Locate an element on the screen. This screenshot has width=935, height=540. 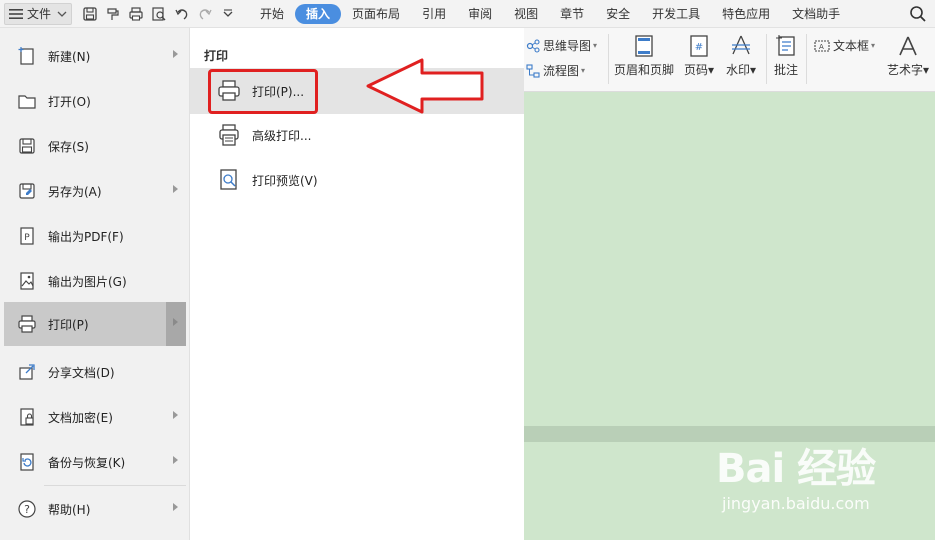
tab-home: 开始 is located at coordinates (272, 14).